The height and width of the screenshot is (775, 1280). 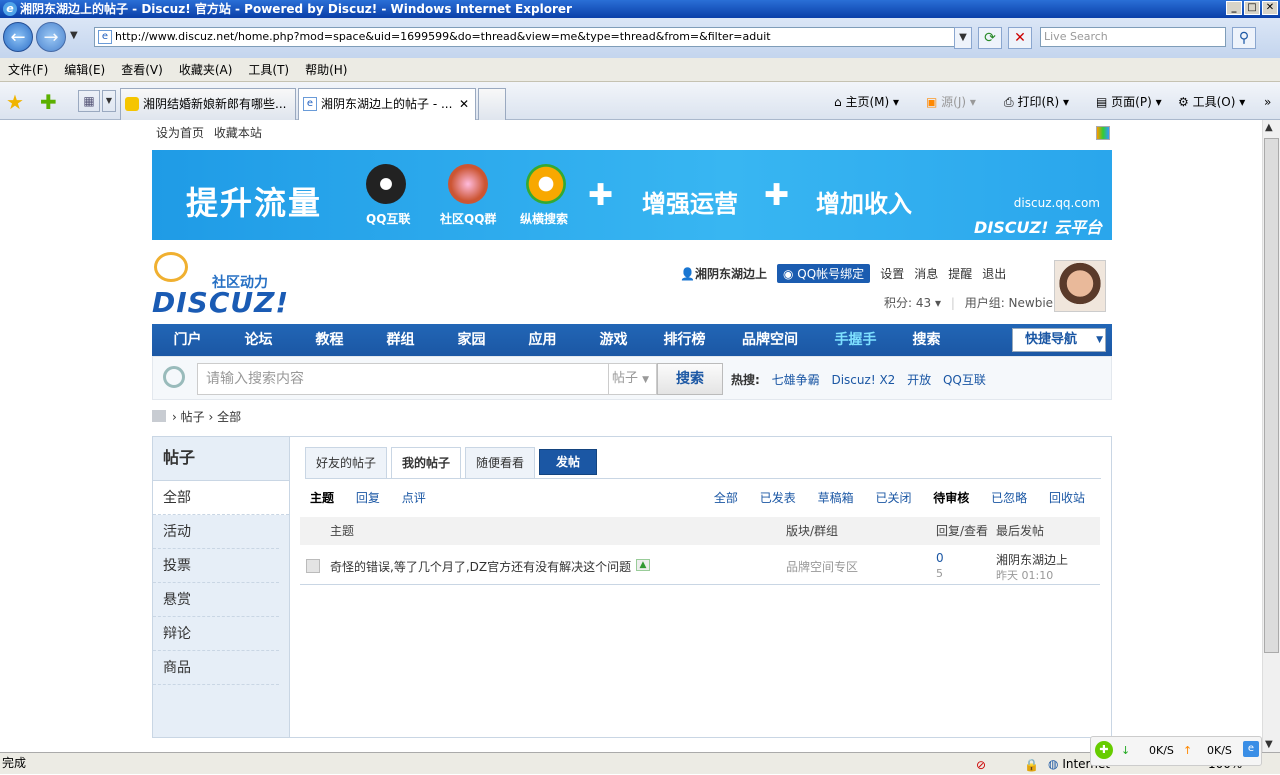 I want to click on close-tab-icon: ✕, so click(x=464, y=104).